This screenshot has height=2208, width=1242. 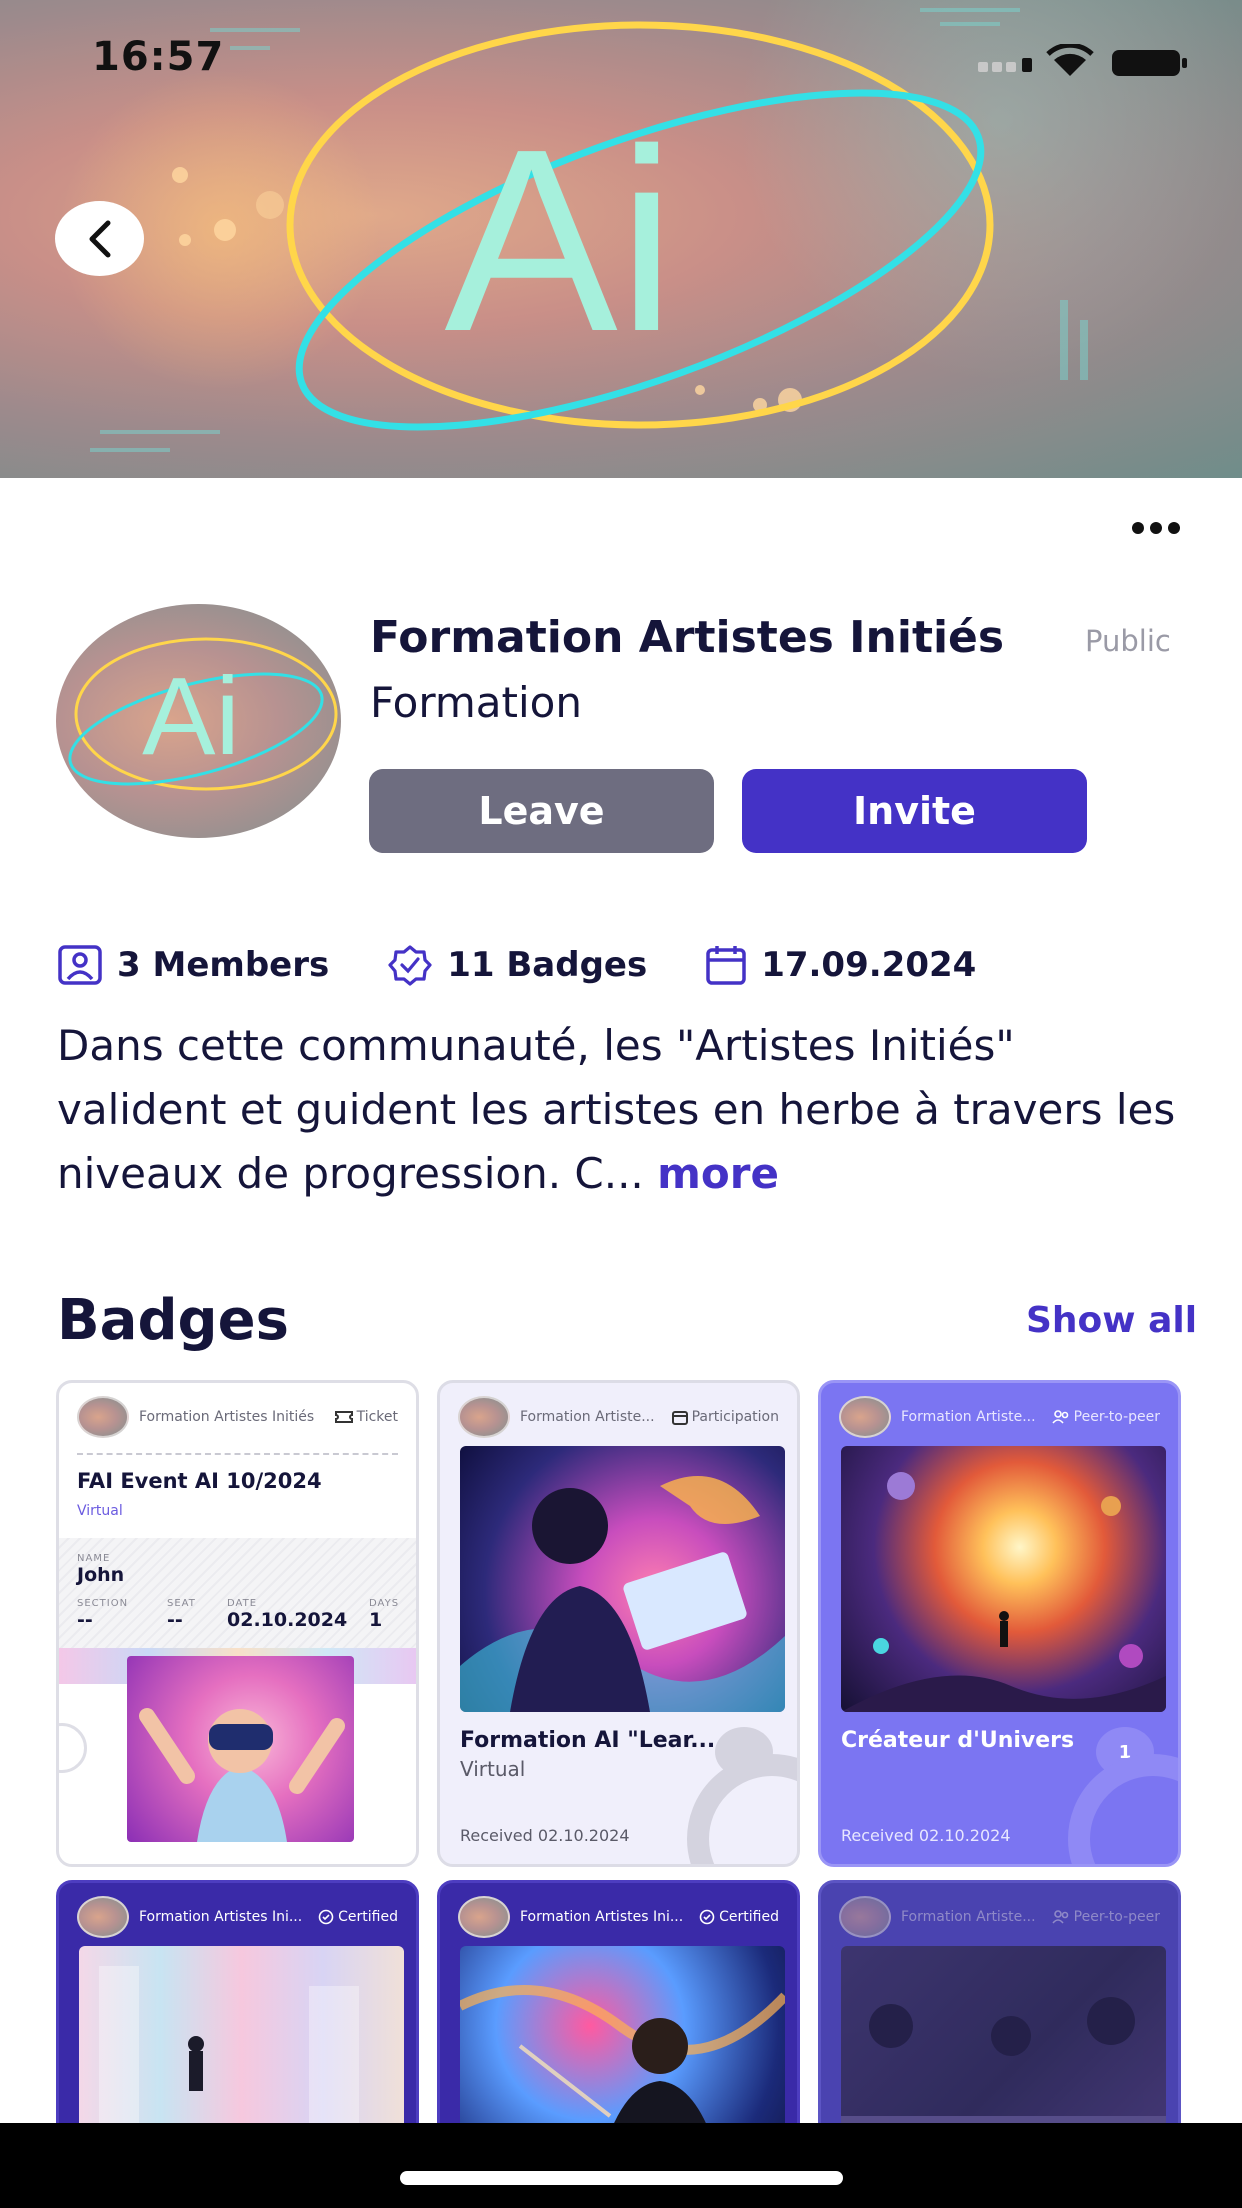 I want to click on ticket-holder-name: John, so click(x=101, y=1575).